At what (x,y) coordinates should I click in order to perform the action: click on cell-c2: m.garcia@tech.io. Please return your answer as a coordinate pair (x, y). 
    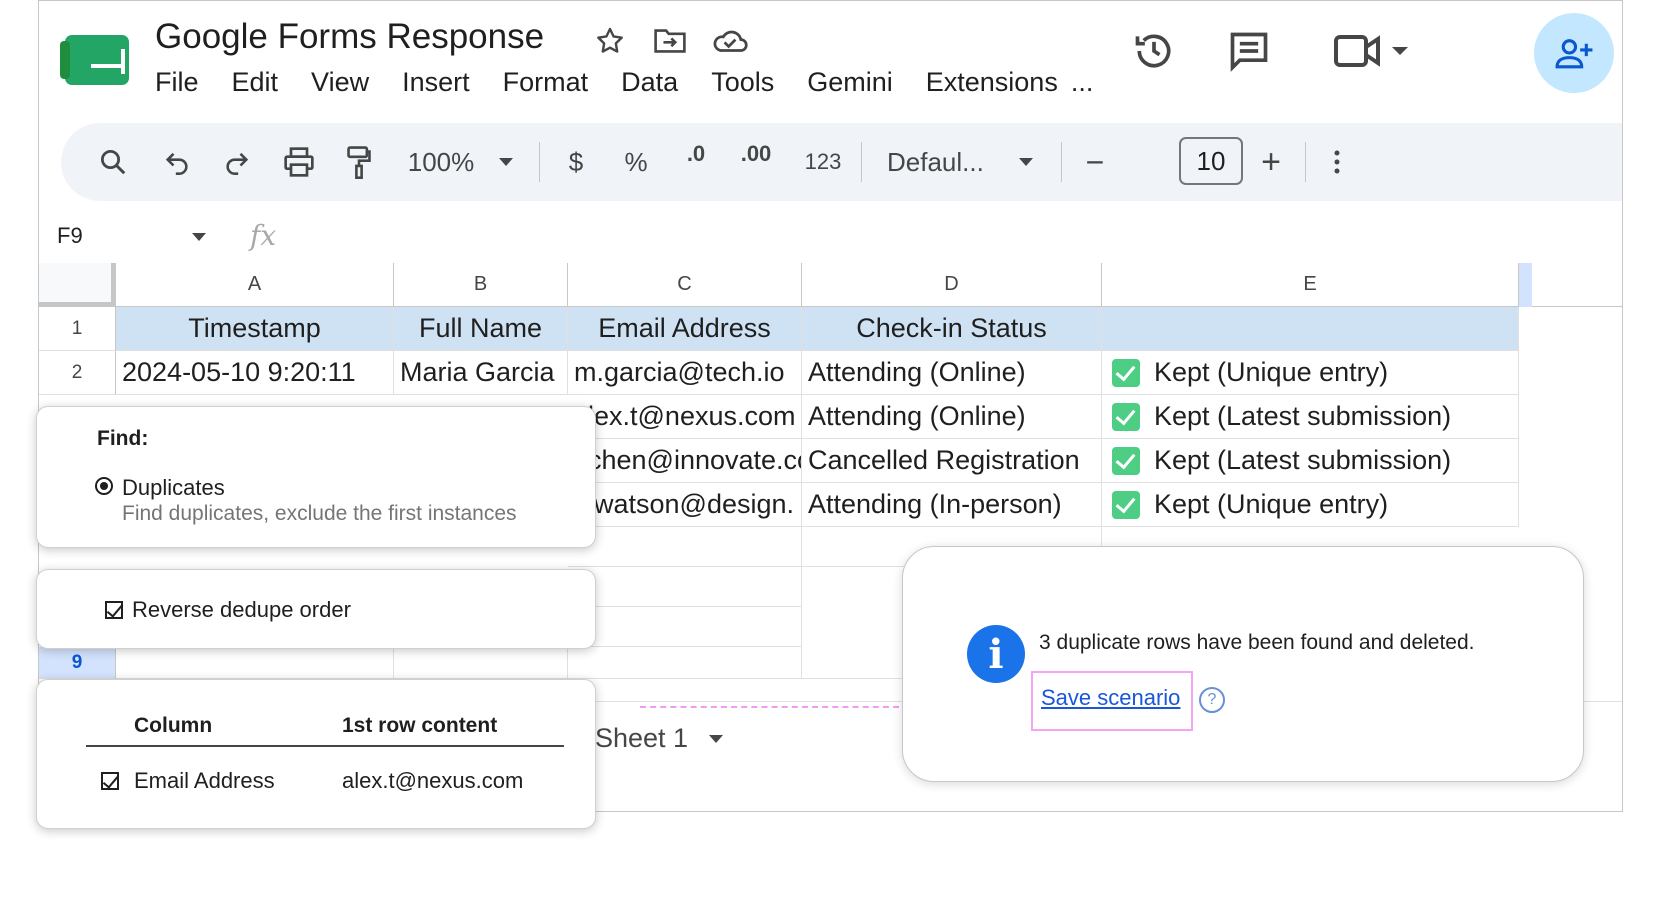
    Looking at the image, I should click on (685, 373).